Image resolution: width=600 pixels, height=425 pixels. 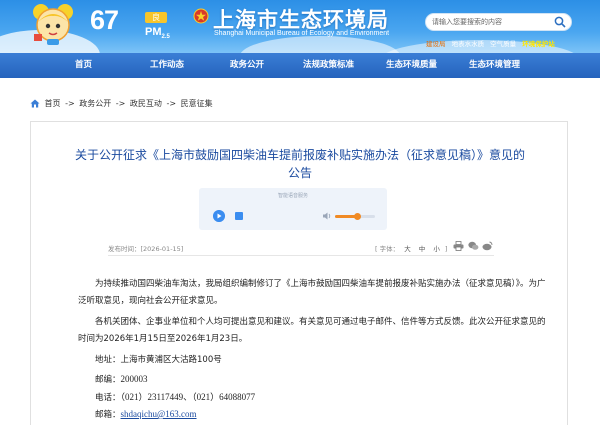 I want to click on volume-slider, so click(x=355, y=216).